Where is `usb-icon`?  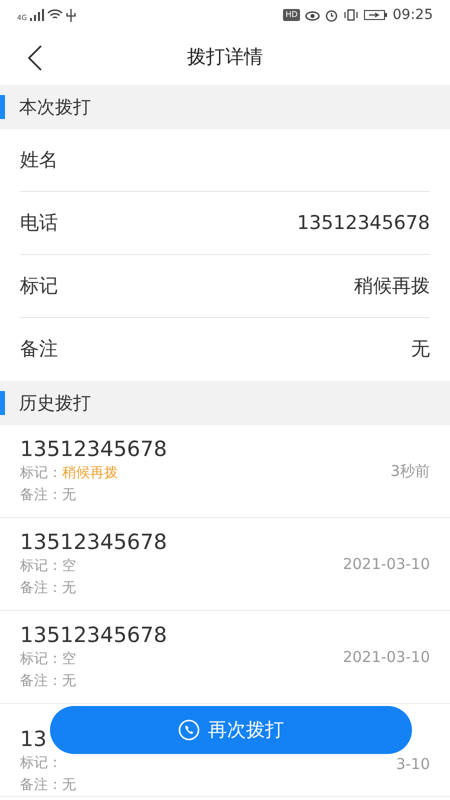
usb-icon is located at coordinates (71, 15).